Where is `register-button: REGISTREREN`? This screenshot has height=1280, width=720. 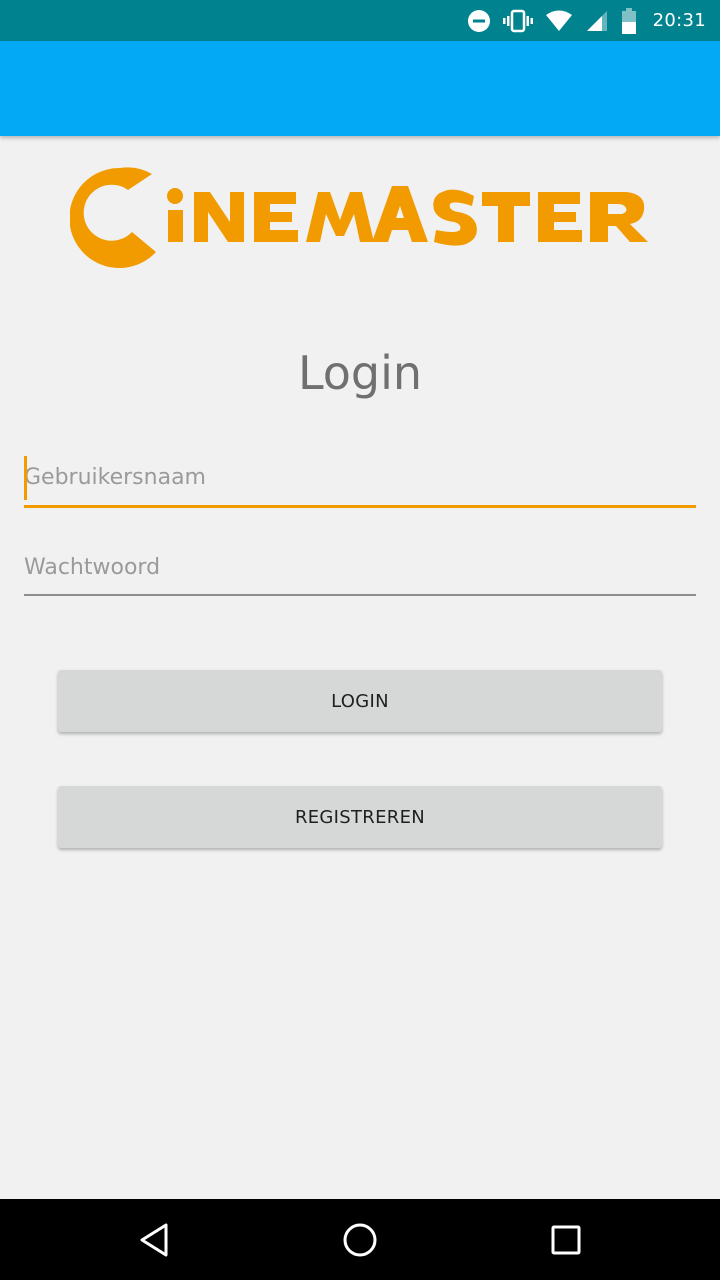 register-button: REGISTREREN is located at coordinates (360, 817).